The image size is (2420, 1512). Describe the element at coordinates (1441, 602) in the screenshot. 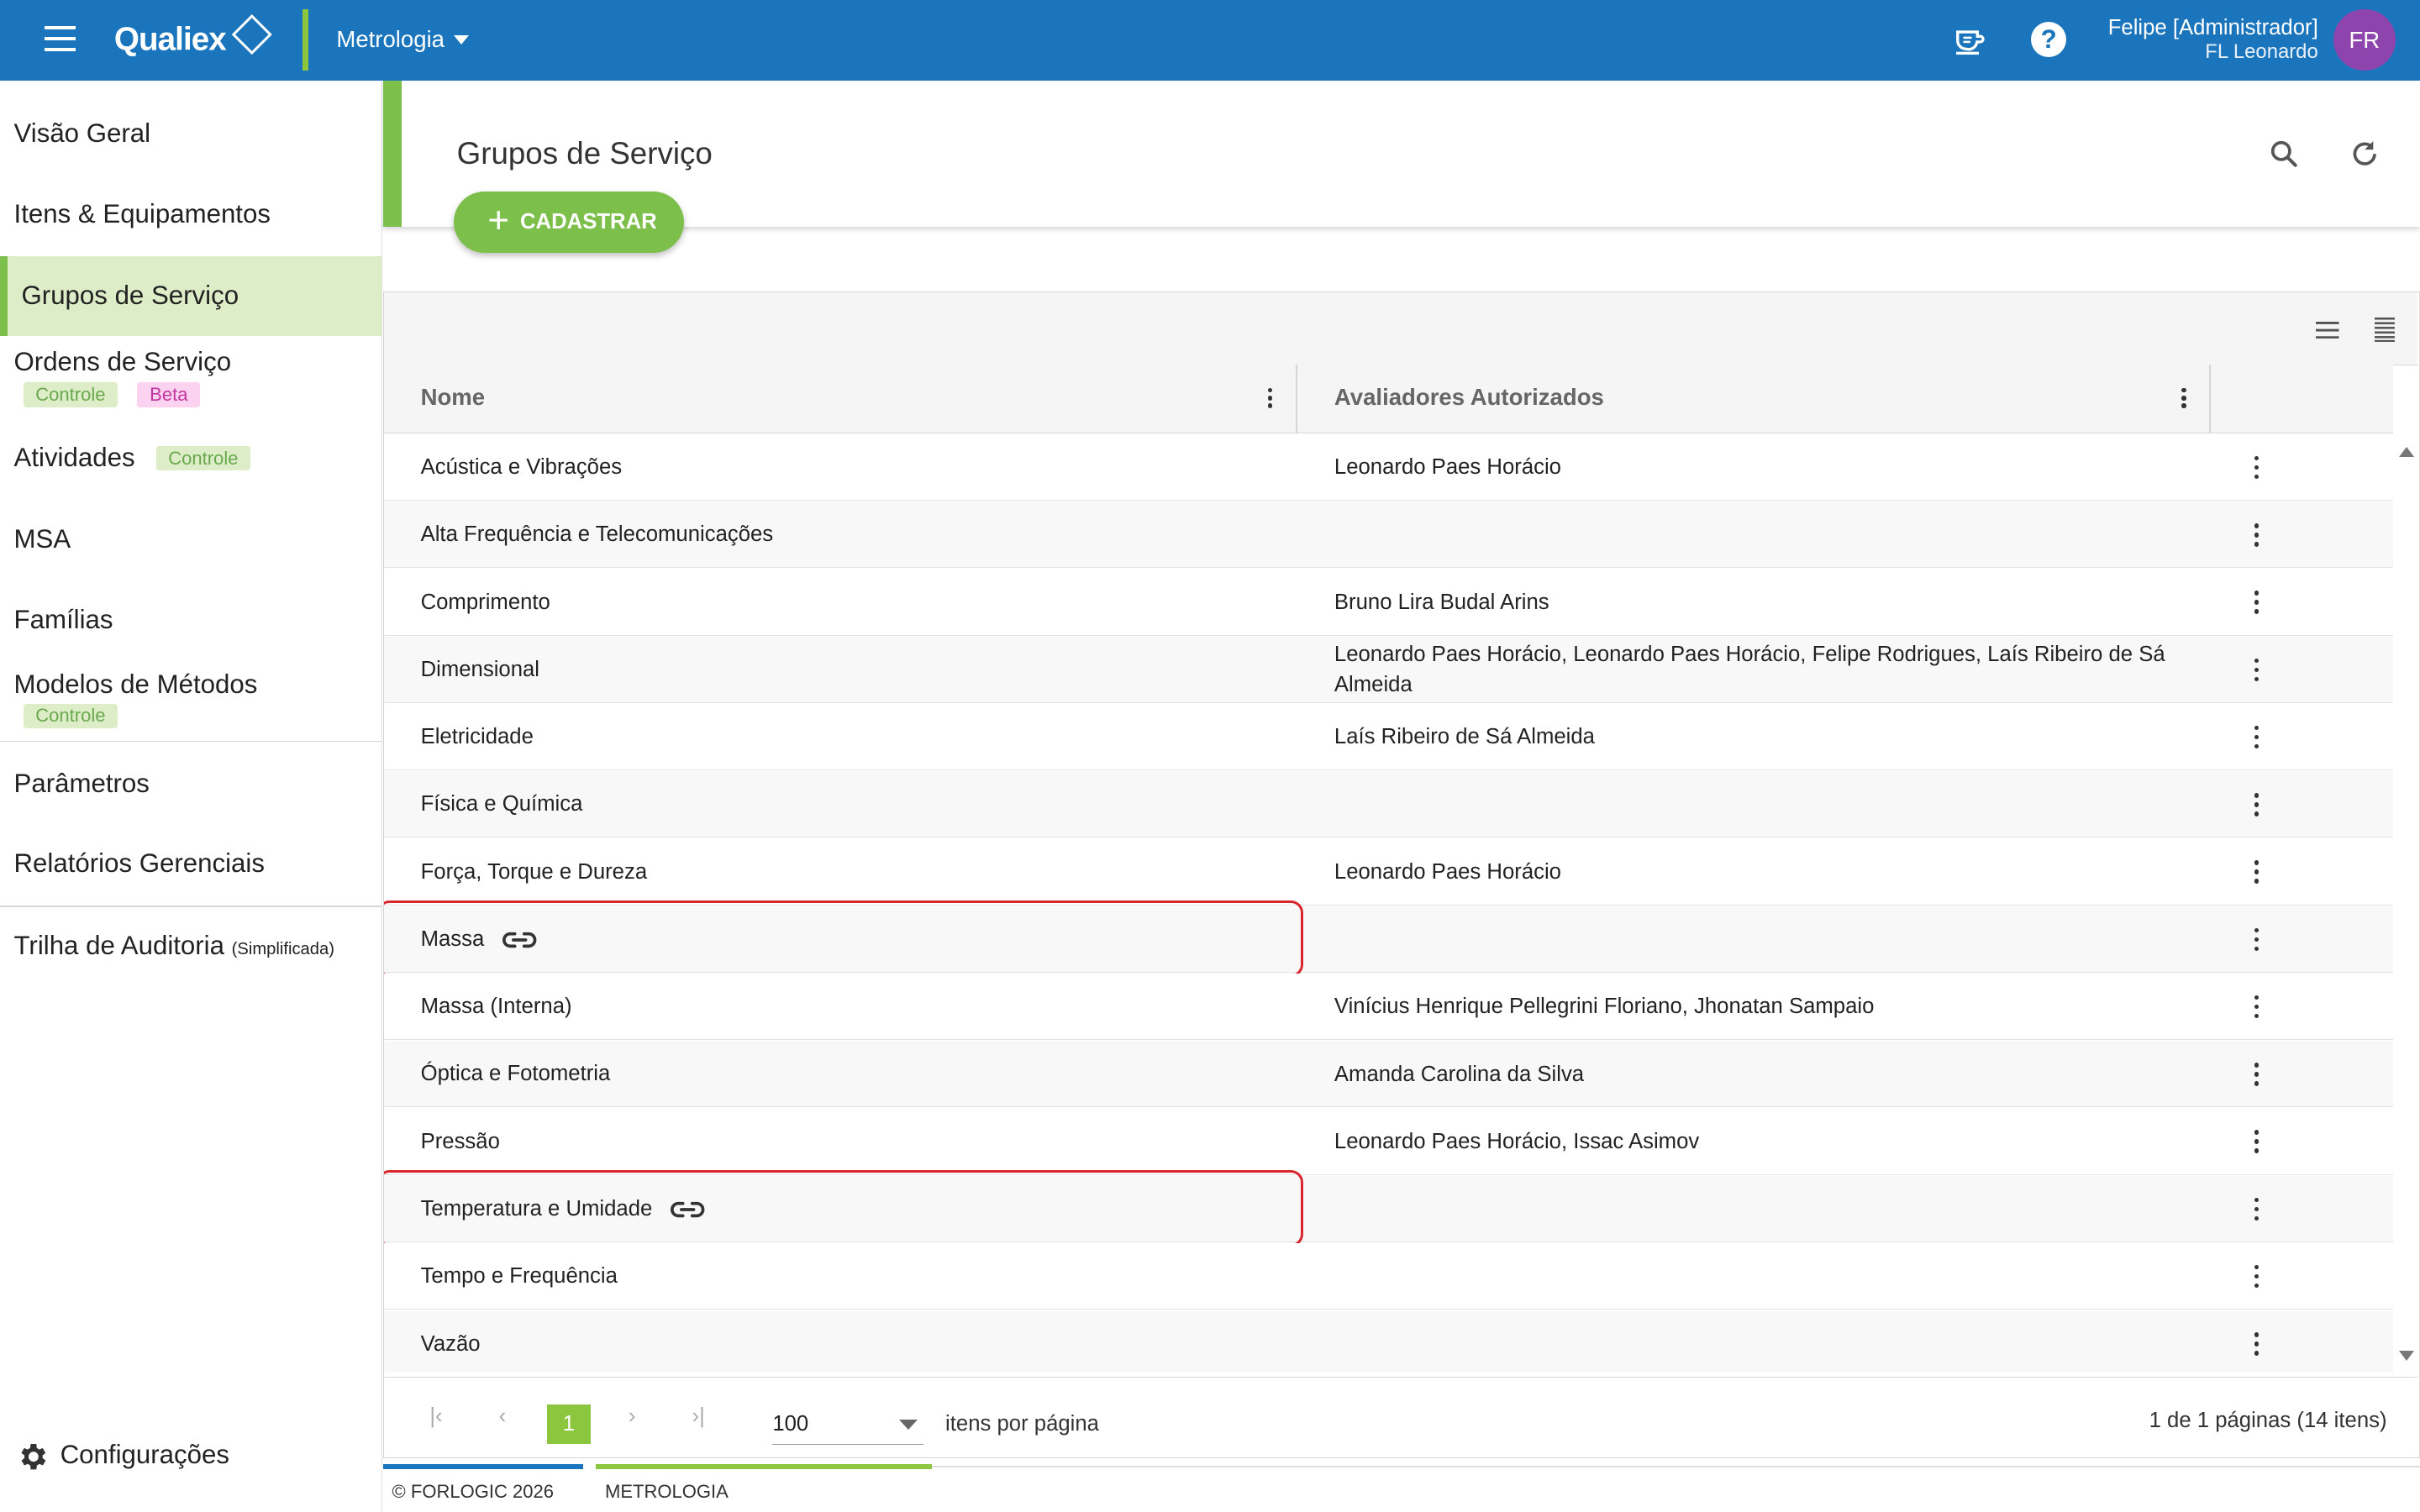

I see `cell-avaliadores: Bruno Lira Budal Arins` at that location.